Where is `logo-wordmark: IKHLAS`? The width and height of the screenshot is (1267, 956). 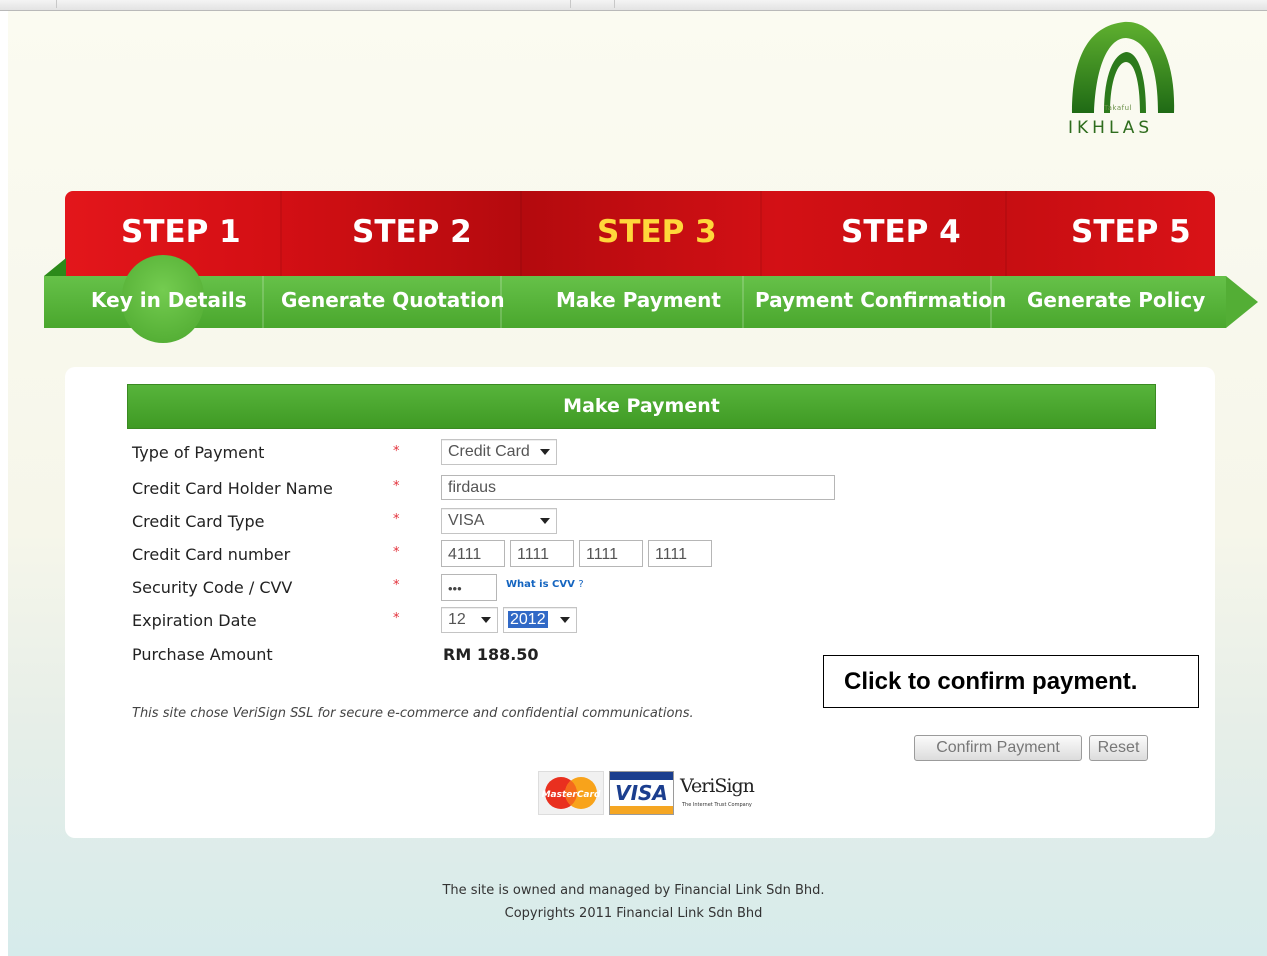
logo-wordmark: IKHLAS is located at coordinates (1111, 128).